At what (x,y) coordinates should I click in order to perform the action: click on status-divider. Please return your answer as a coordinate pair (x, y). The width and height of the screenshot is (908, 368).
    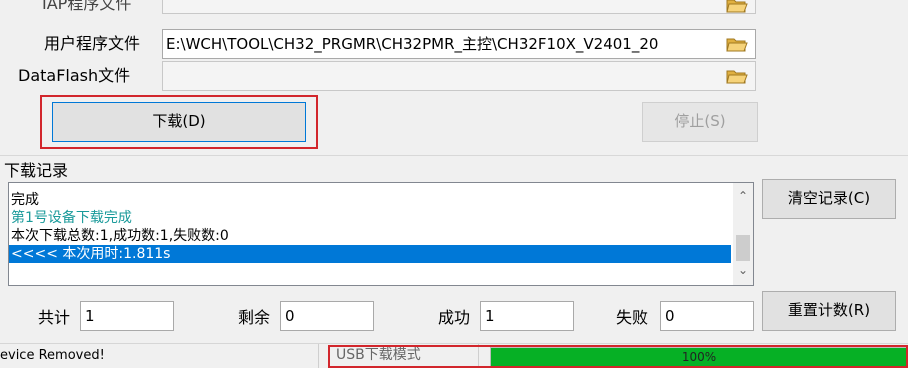
    Looking at the image, I should click on (318, 356).